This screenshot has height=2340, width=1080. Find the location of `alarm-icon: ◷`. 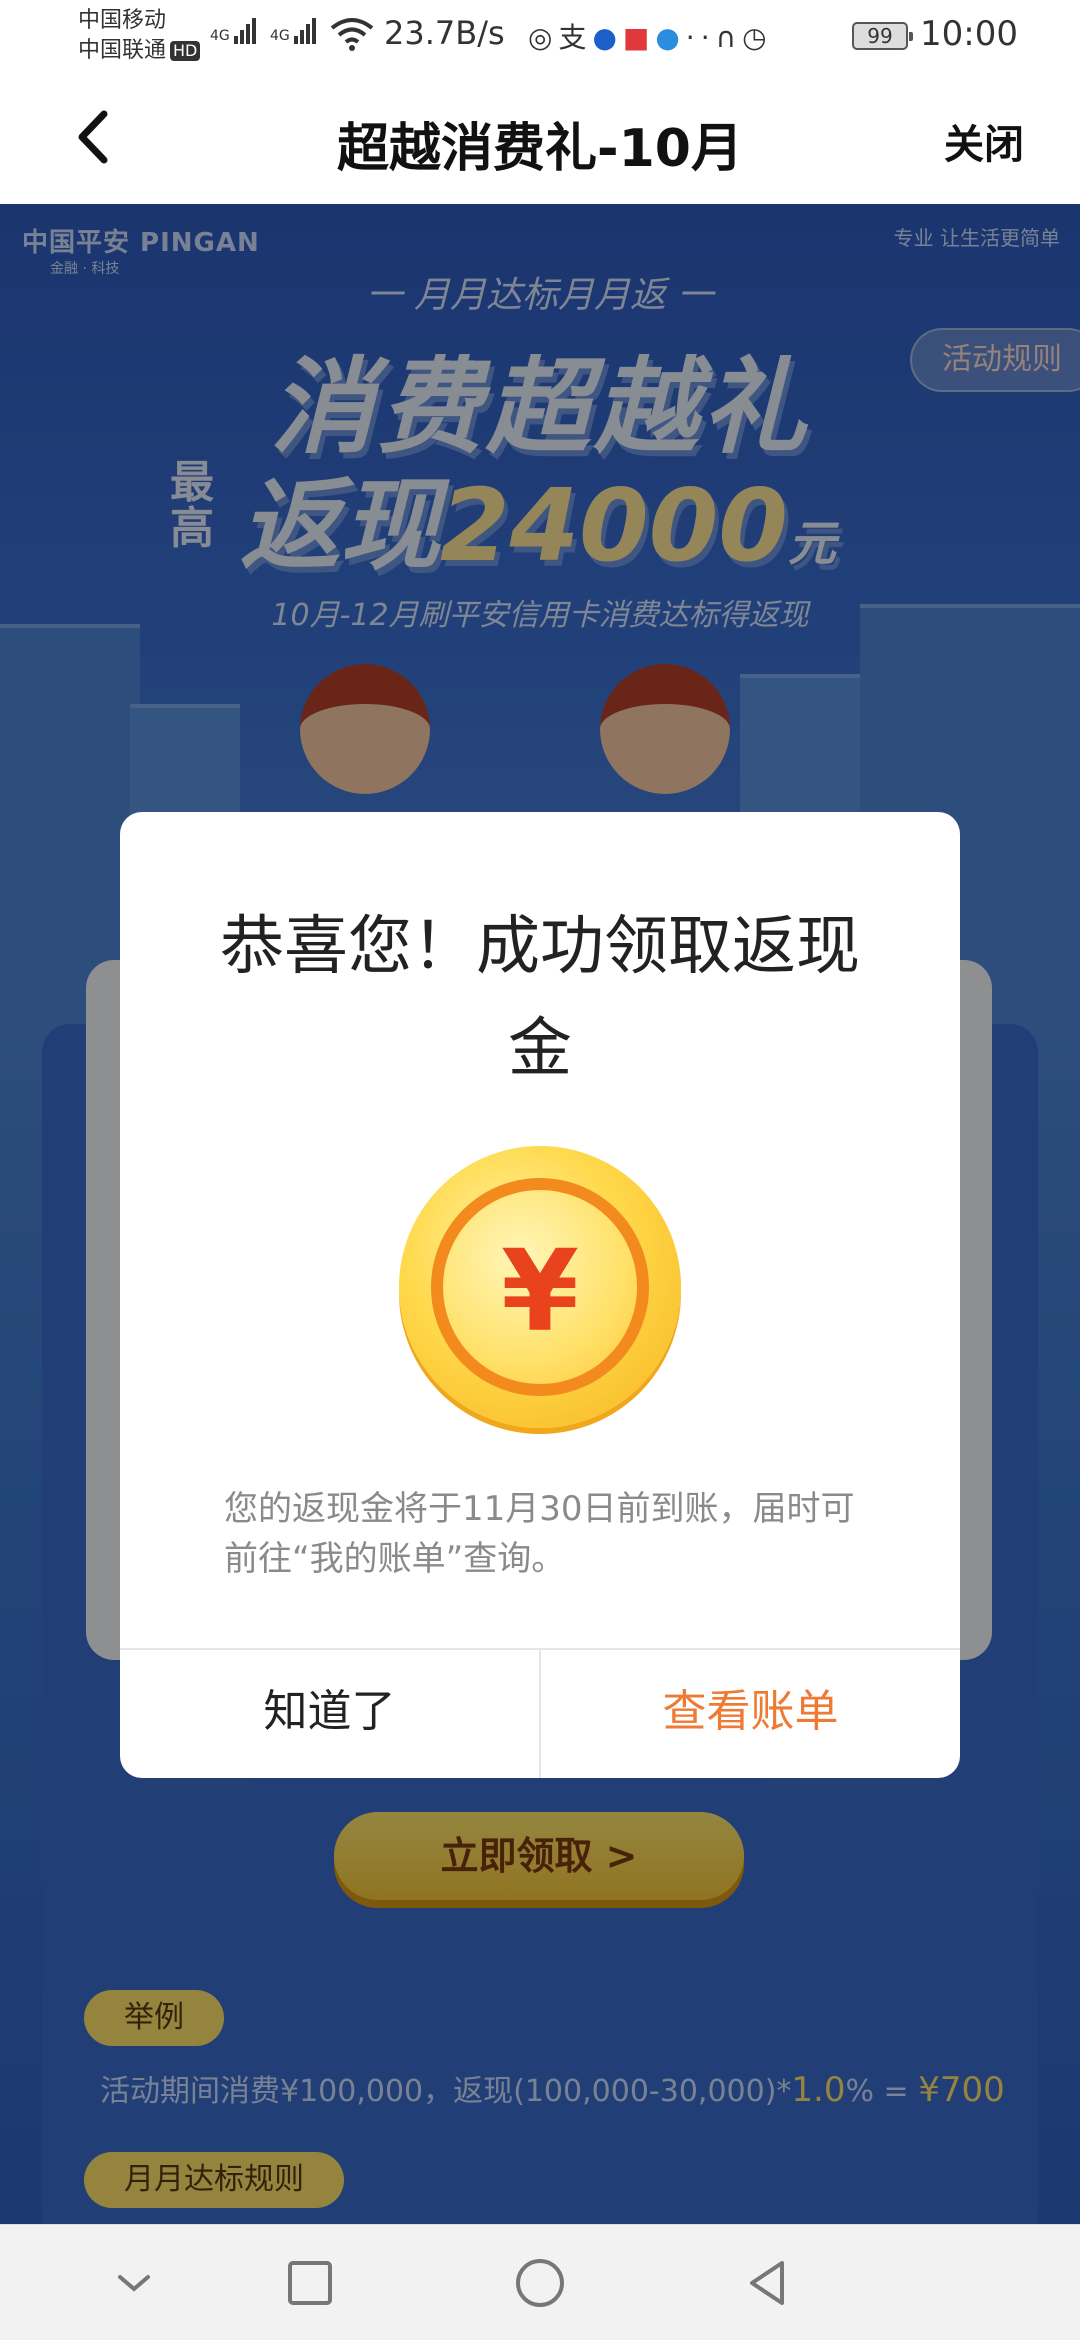

alarm-icon: ◷ is located at coordinates (757, 37).